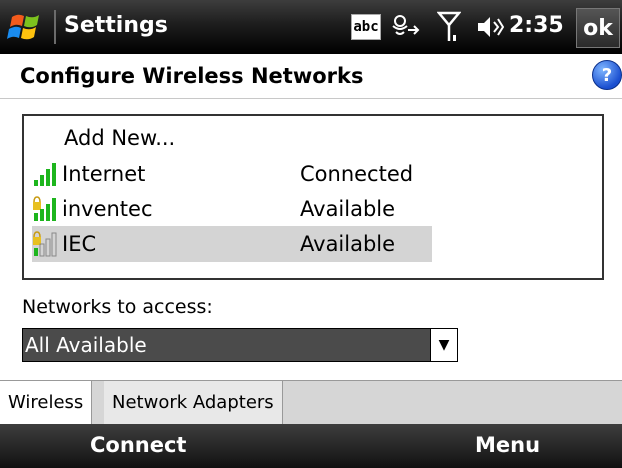 Image resolution: width=622 pixels, height=468 pixels. What do you see at coordinates (232, 174) in the screenshot?
I see `network-row-internet: Internet Connected` at bounding box center [232, 174].